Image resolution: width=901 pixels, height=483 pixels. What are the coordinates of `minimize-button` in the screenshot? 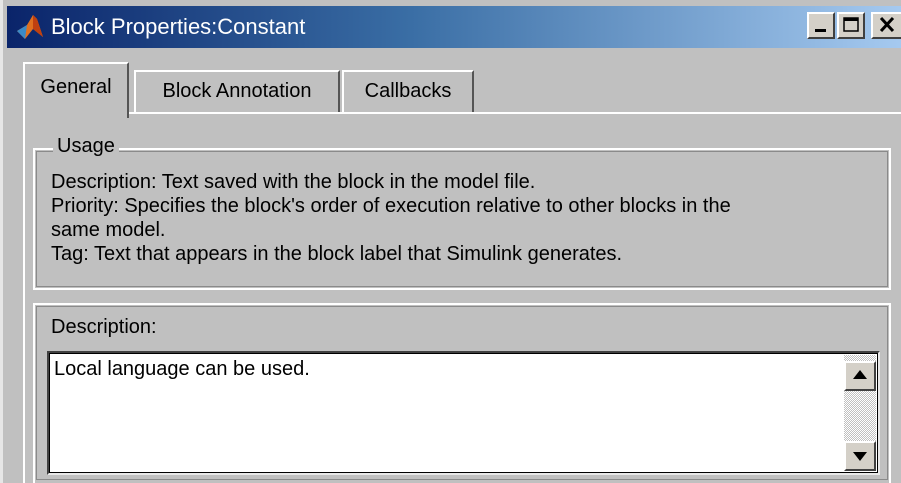 It's located at (821, 25).